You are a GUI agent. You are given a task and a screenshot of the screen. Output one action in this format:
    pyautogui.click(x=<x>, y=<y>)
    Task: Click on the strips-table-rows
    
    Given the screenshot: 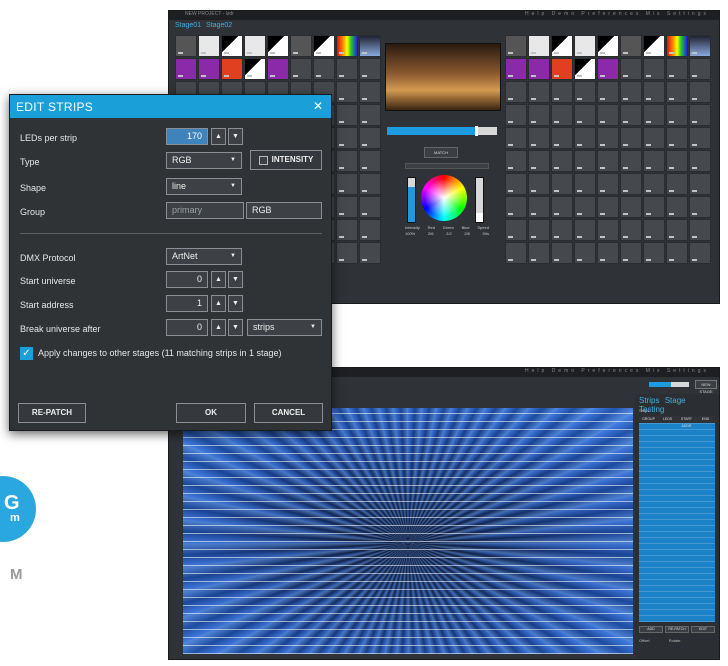 What is the action you would take?
    pyautogui.click(x=677, y=522)
    